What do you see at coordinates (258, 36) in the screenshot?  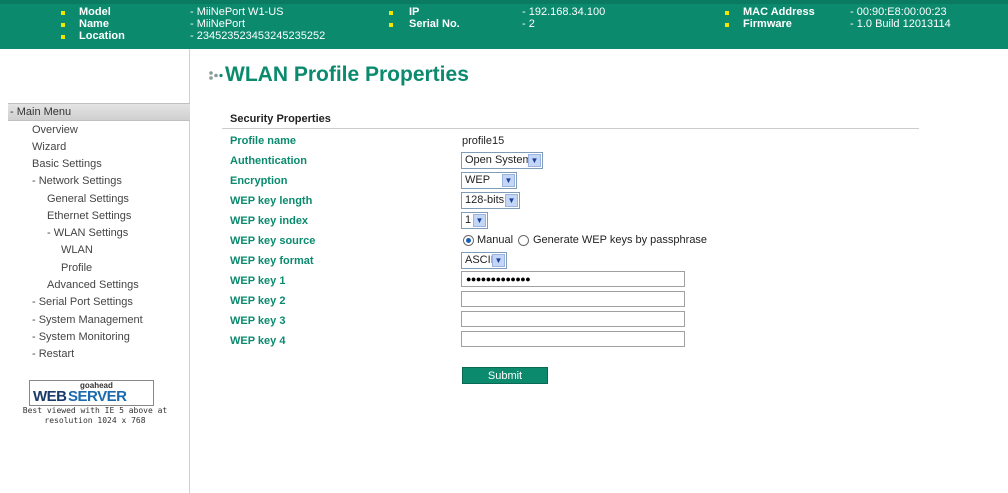 I see `location-value: - 2345235234532452352­52` at bounding box center [258, 36].